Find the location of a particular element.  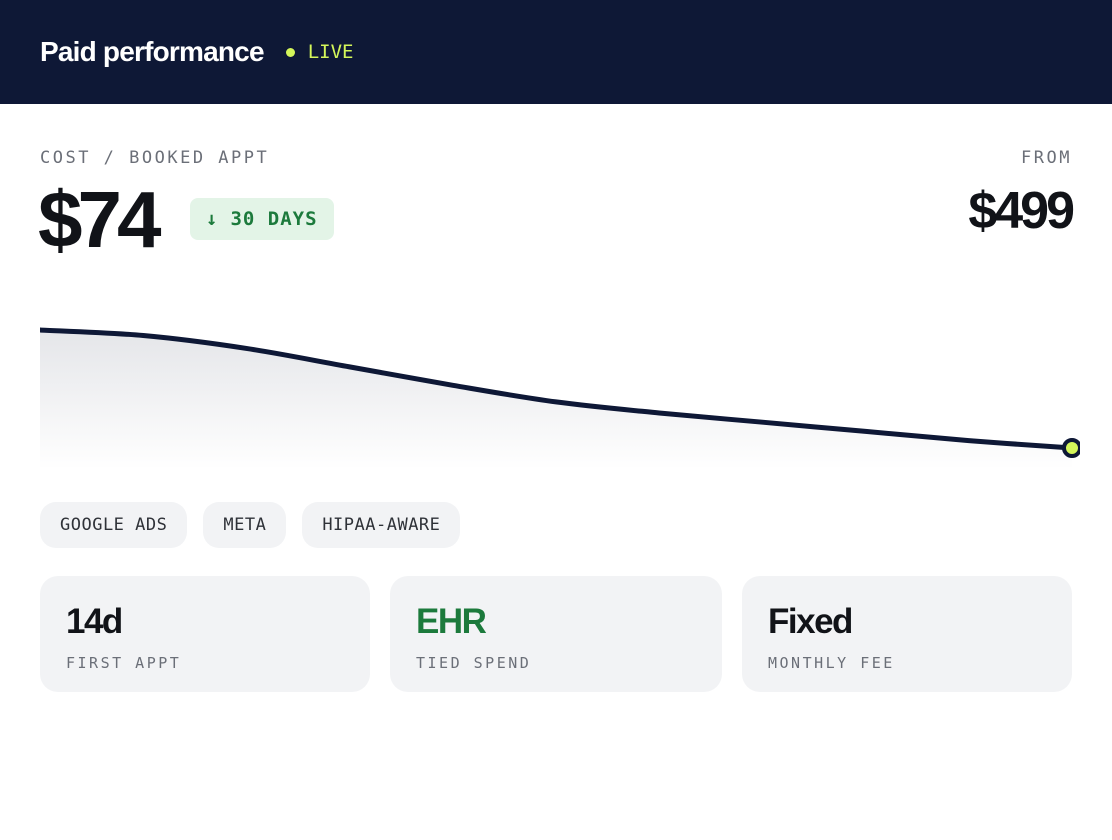

stat-card-label: FIRST APPT is located at coordinates (124, 663).